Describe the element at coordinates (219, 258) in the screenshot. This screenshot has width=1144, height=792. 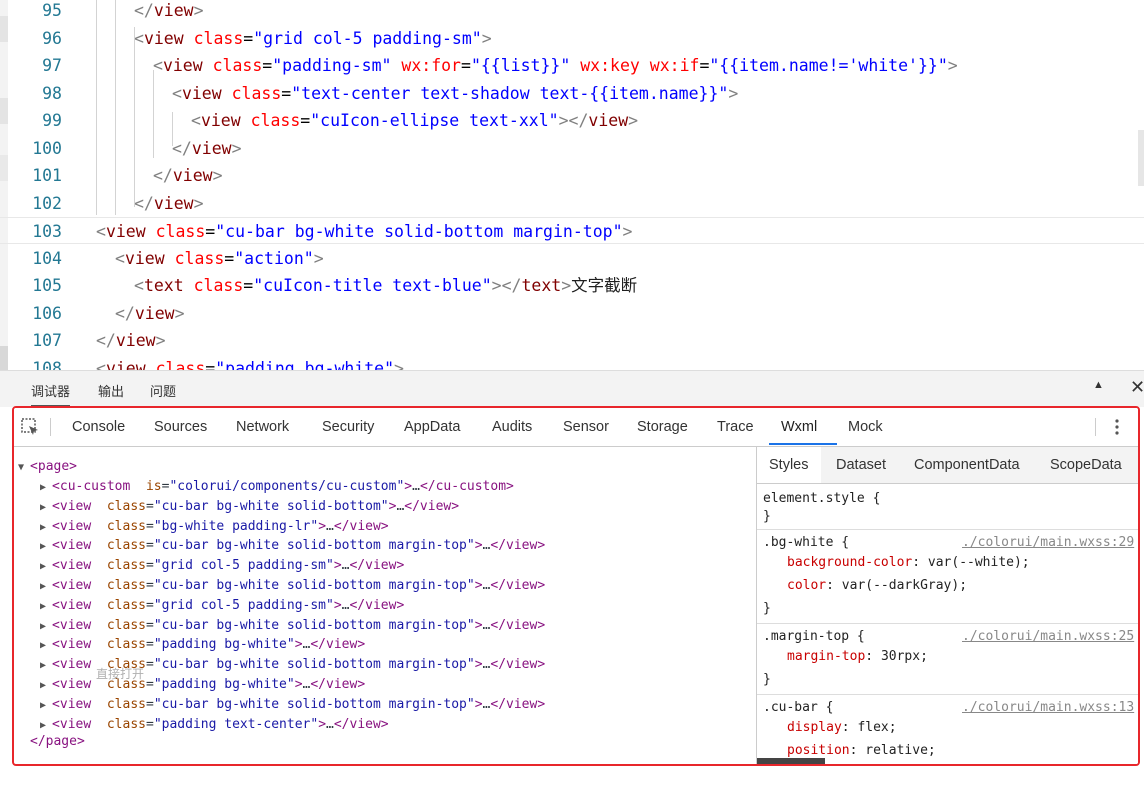
I see `code-text: <view class="action">` at that location.